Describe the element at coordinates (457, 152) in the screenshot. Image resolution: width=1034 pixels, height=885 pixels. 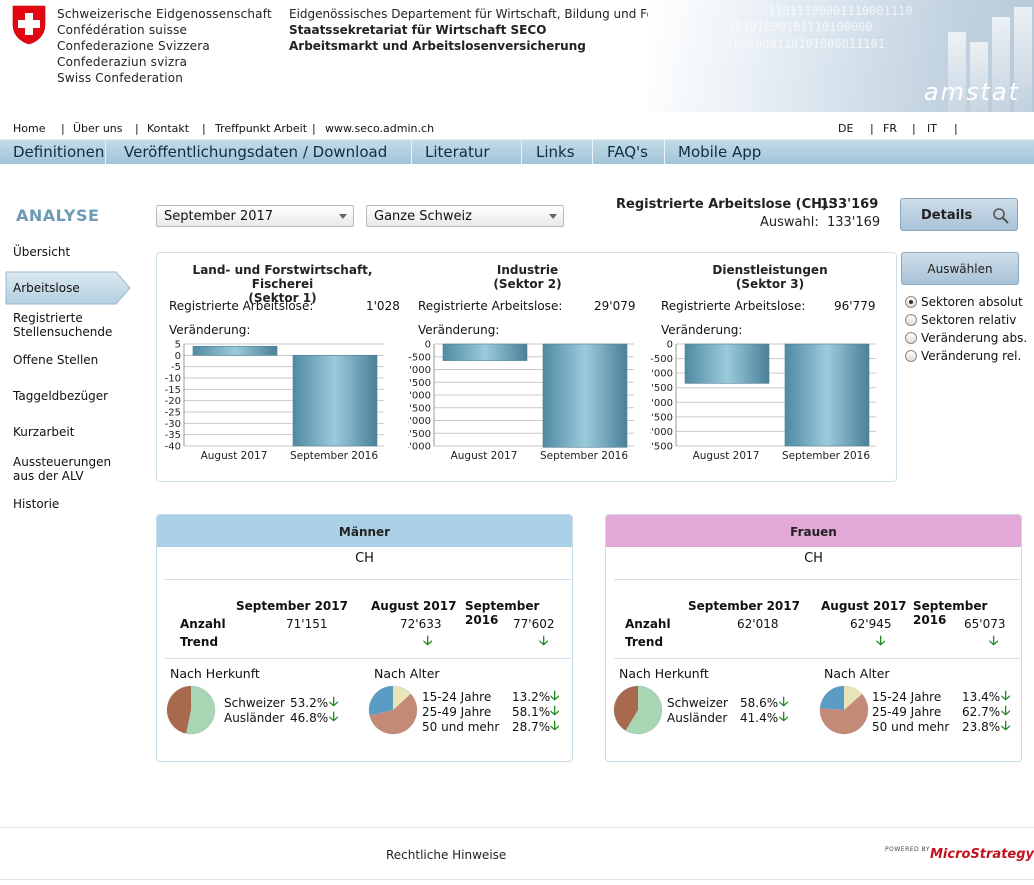
I see `nav-literatur: Literatur` at that location.